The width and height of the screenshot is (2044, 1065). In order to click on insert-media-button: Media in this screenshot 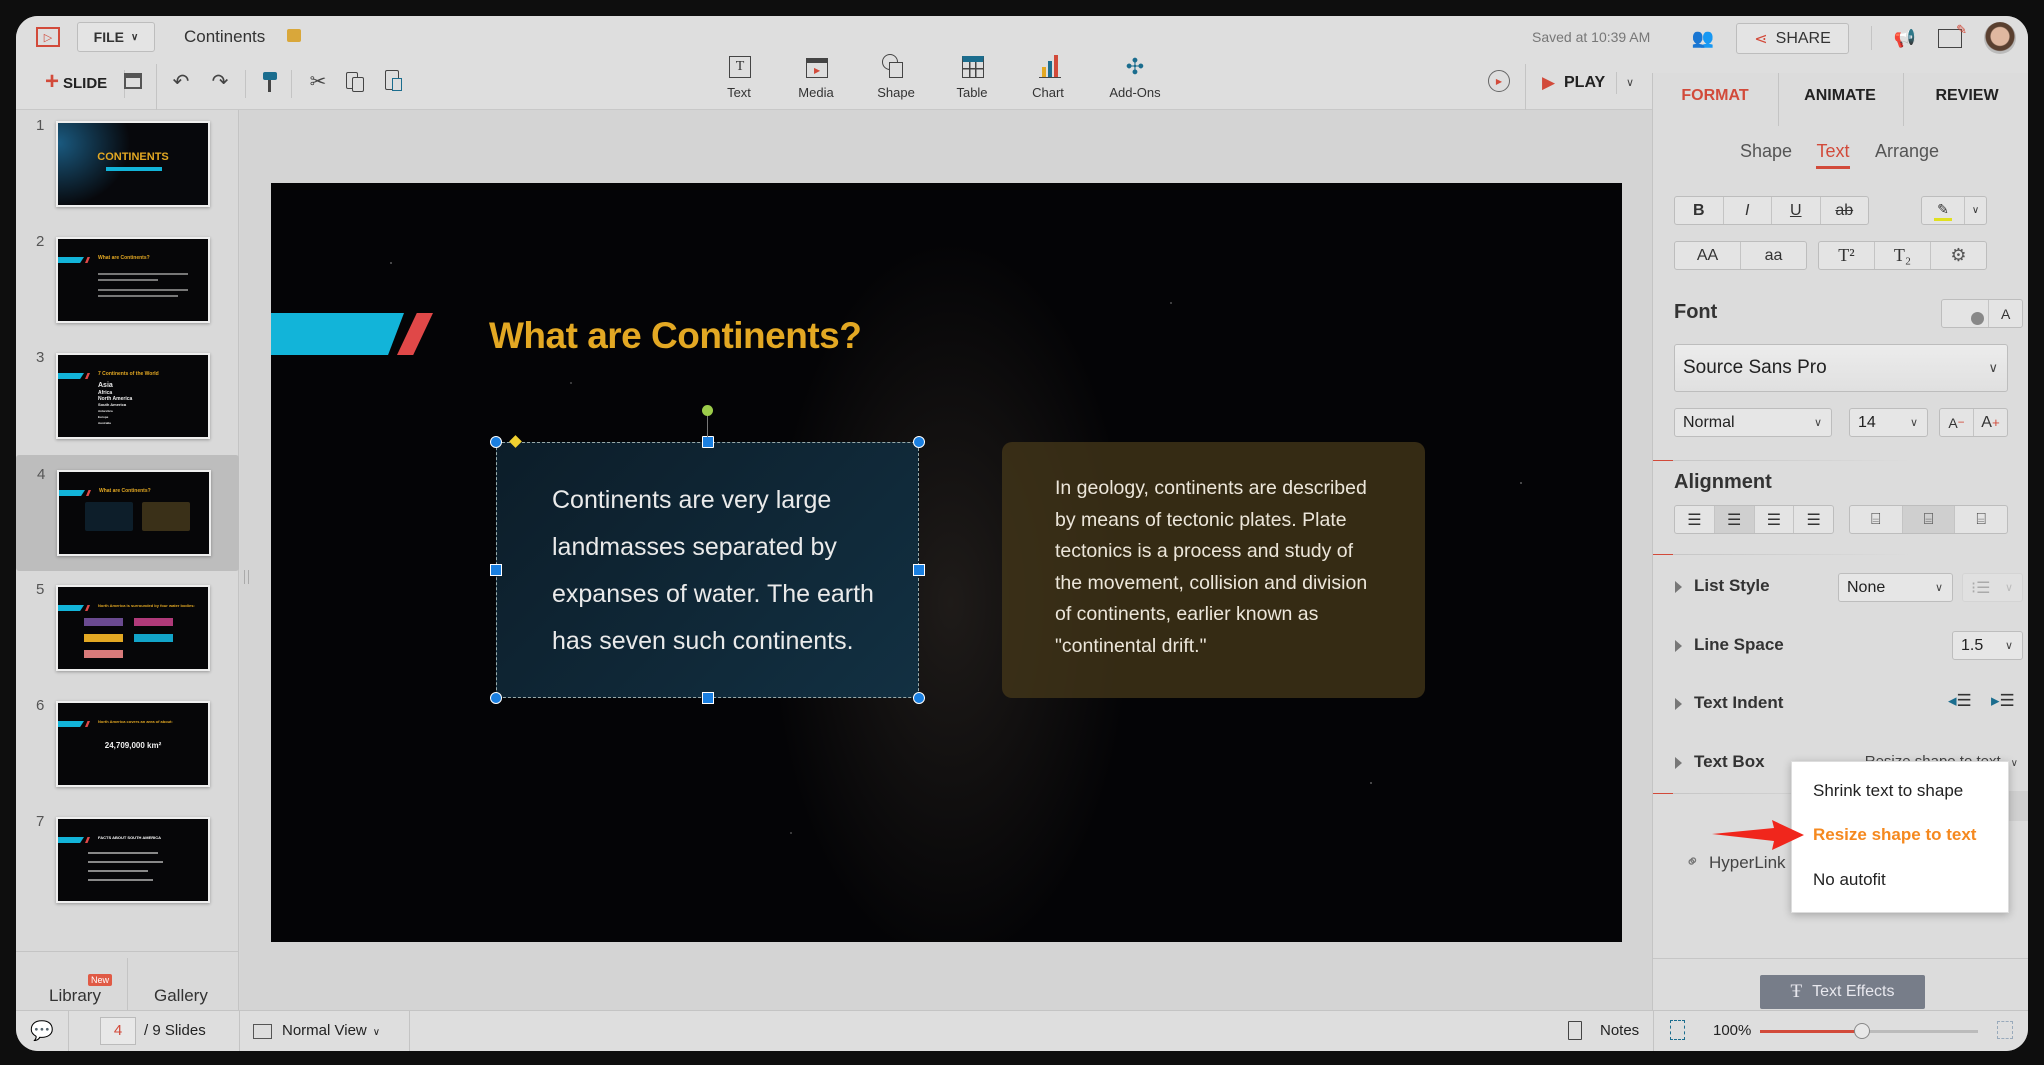, I will do `click(815, 92)`.